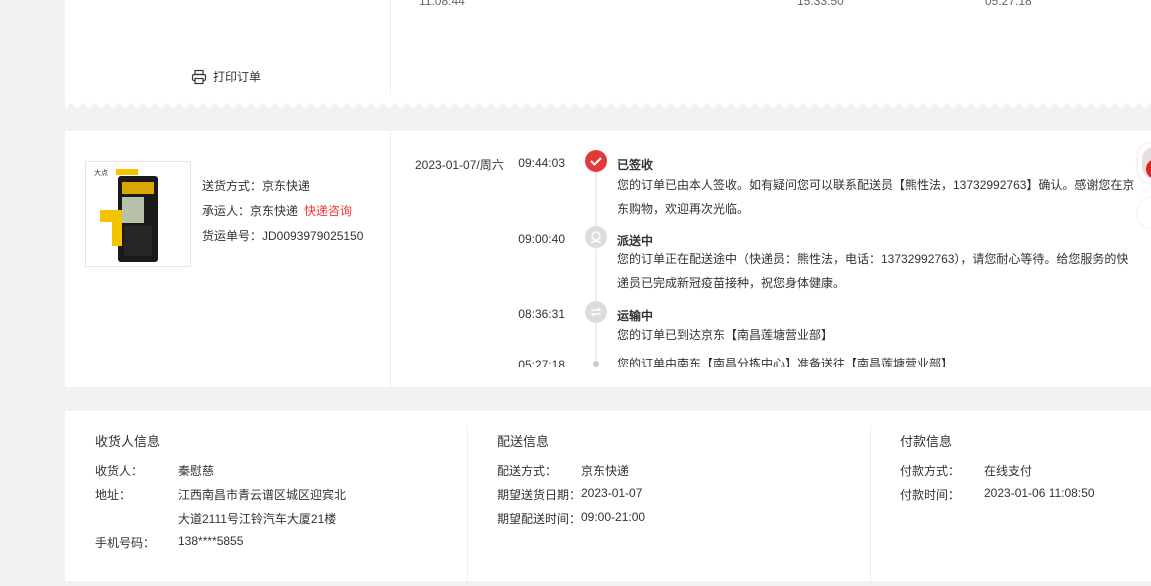 The image size is (1151, 586). What do you see at coordinates (541, 362) in the screenshot?
I see `event-time: 05:27:18` at bounding box center [541, 362].